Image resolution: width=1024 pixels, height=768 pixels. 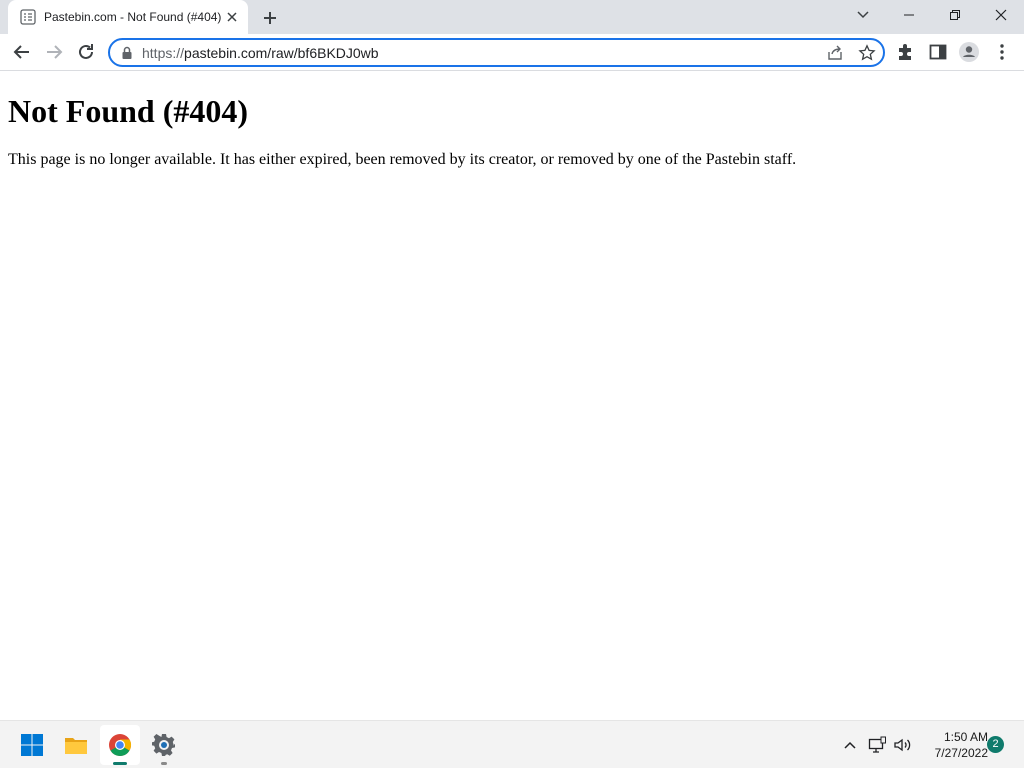 I want to click on restore-button, so click(x=955, y=15).